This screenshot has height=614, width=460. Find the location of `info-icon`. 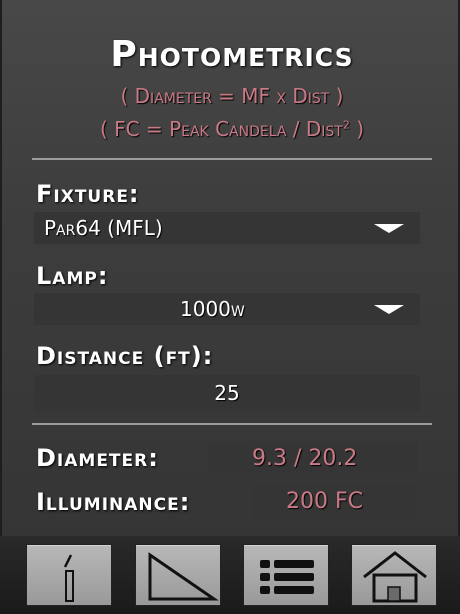

info-icon is located at coordinates (68, 578).